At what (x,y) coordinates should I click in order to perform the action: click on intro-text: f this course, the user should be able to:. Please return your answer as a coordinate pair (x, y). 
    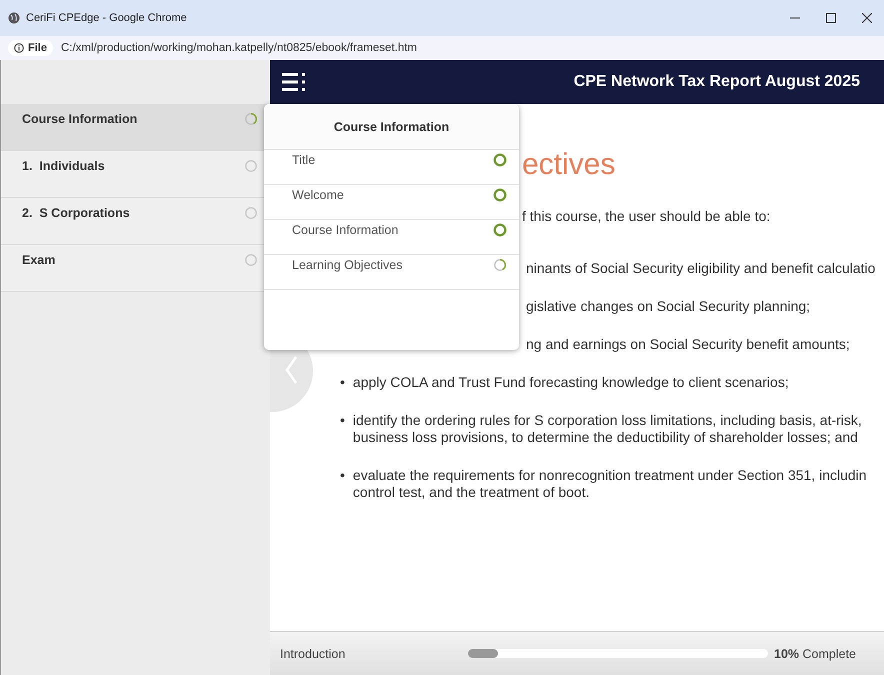
    Looking at the image, I should click on (646, 216).